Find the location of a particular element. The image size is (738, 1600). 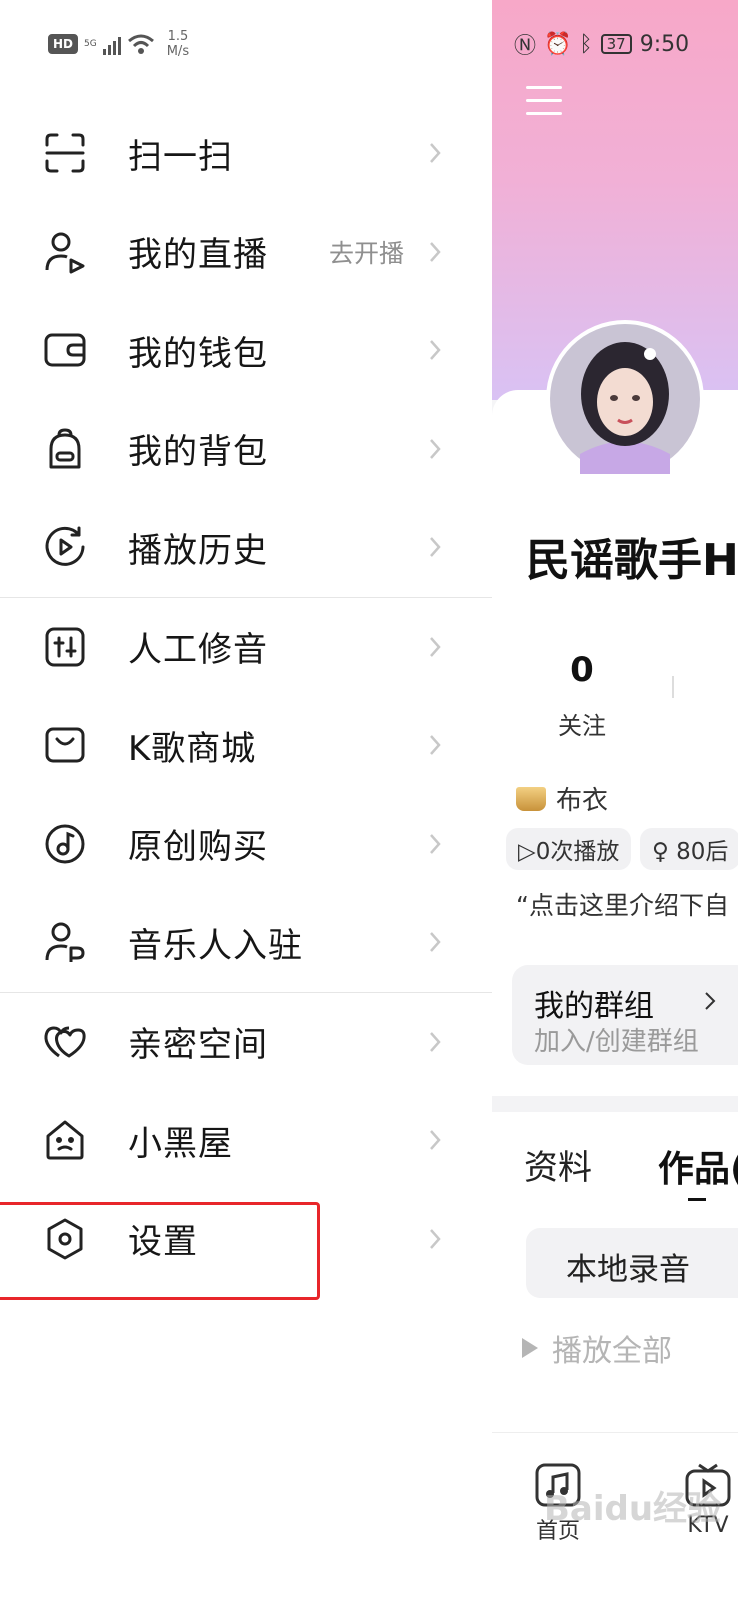

alarm-icon: ⏰ is located at coordinates (558, 44).